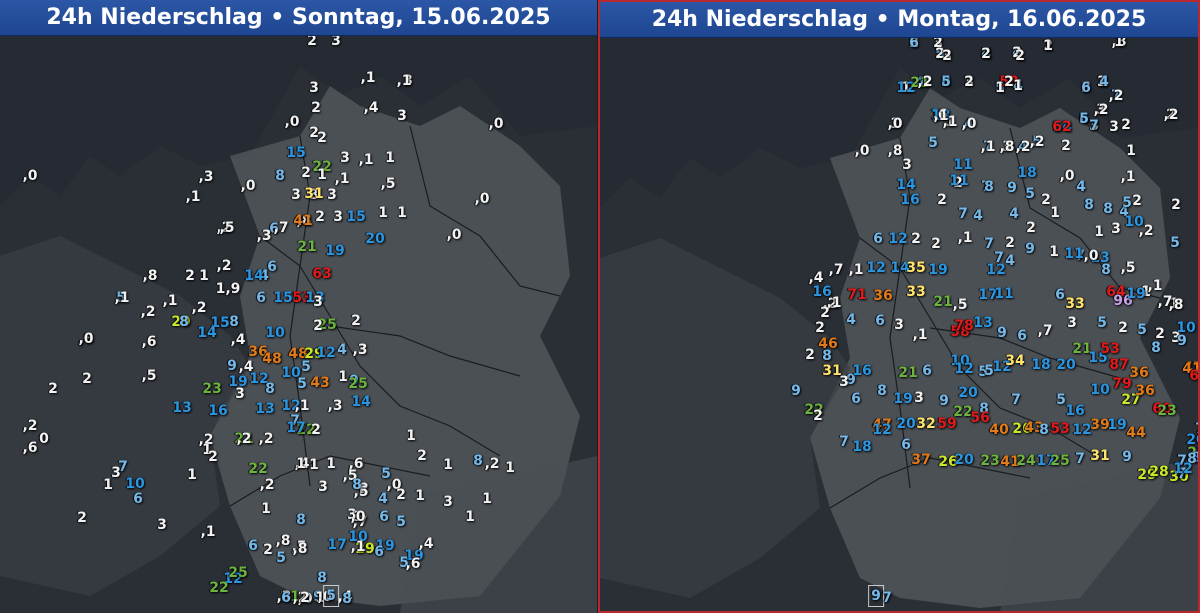 This screenshot has width=1200, height=613. I want to click on precip-value: ,4, so click(238, 340).